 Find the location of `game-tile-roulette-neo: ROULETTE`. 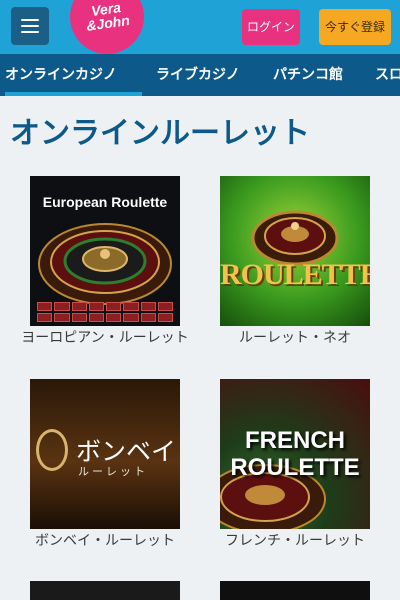

game-tile-roulette-neo: ROULETTE is located at coordinates (295, 251).